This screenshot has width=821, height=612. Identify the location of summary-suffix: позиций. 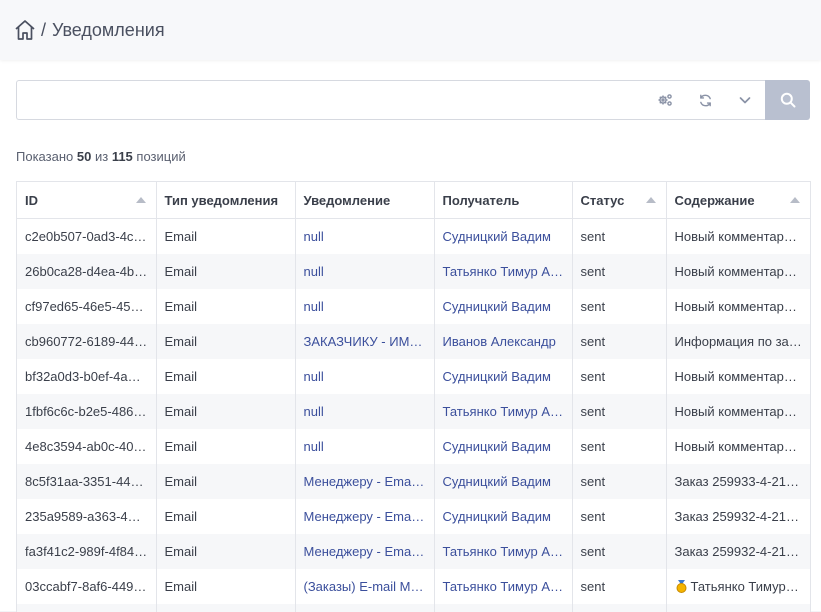
(160, 156).